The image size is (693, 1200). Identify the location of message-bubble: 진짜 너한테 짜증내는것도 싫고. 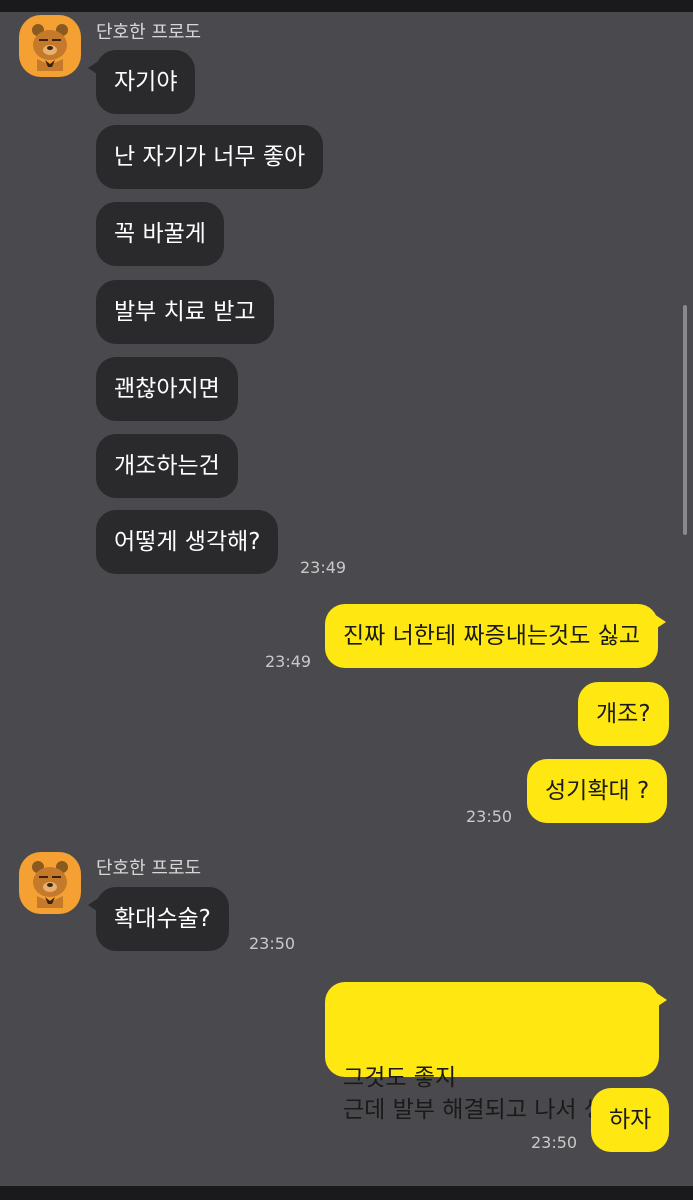
(496, 636).